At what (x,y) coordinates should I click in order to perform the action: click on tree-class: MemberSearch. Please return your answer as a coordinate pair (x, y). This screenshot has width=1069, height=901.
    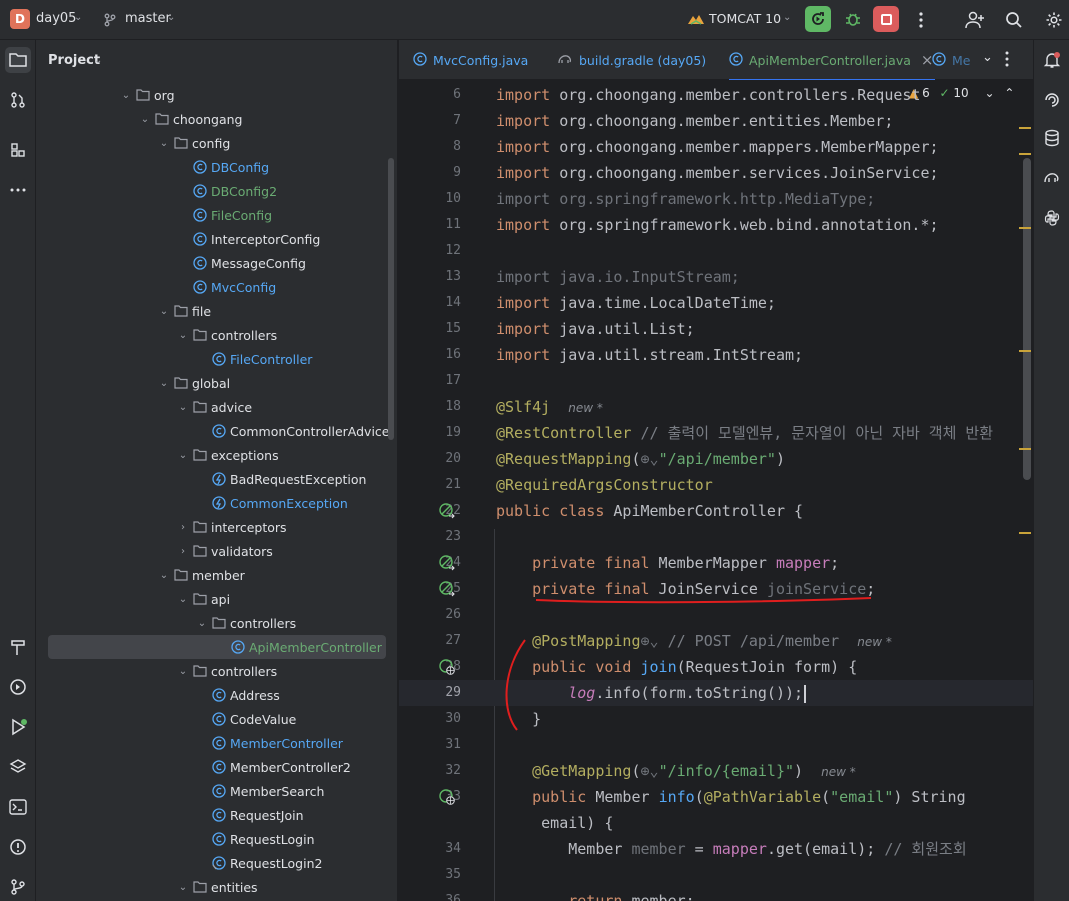
    Looking at the image, I should click on (217, 791).